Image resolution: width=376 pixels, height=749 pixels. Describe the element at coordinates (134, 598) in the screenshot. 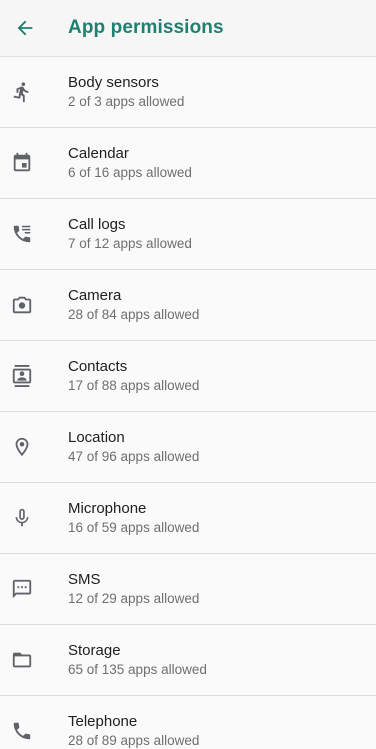

I see `permission-summary: 12 of 29 apps allowed` at that location.